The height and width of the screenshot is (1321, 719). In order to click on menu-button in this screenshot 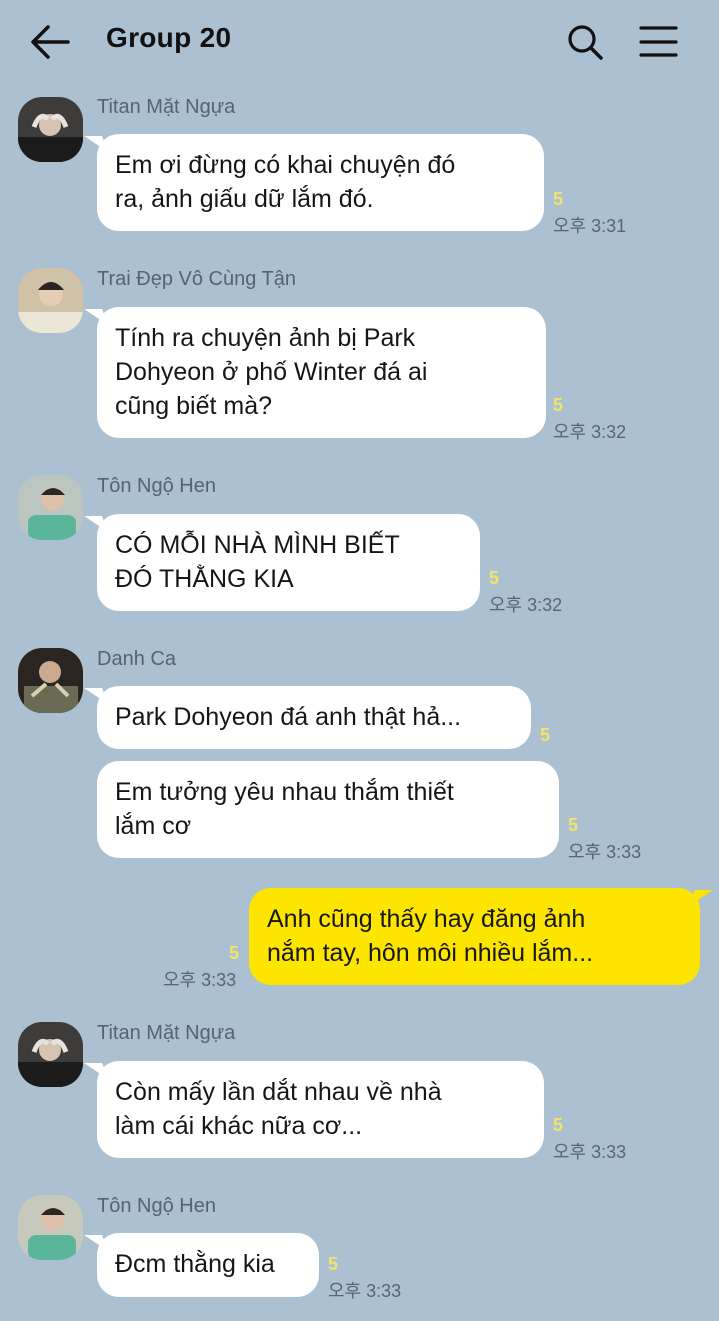, I will do `click(659, 42)`.